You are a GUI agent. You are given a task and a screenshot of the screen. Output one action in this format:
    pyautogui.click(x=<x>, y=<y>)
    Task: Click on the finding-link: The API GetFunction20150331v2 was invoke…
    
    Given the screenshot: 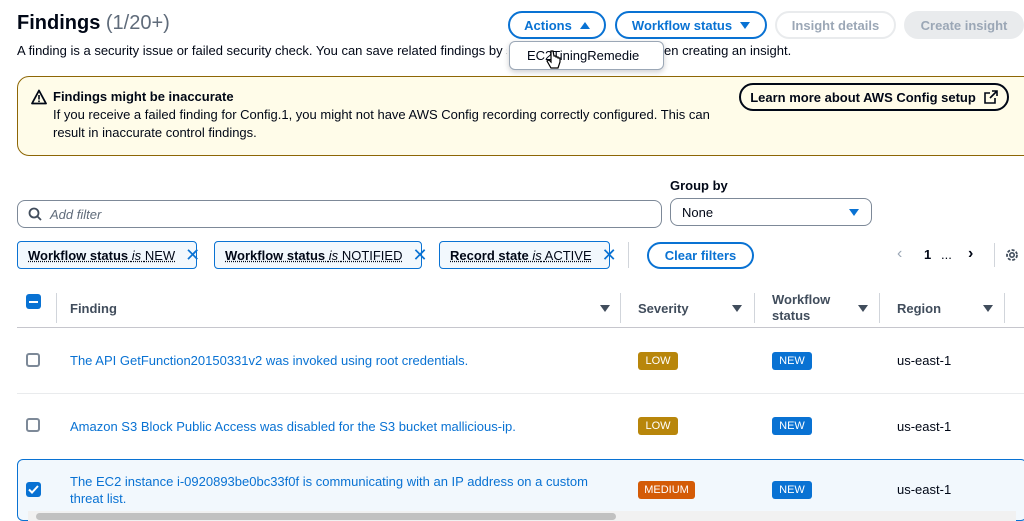 What is the action you would take?
    pyautogui.click(x=269, y=360)
    